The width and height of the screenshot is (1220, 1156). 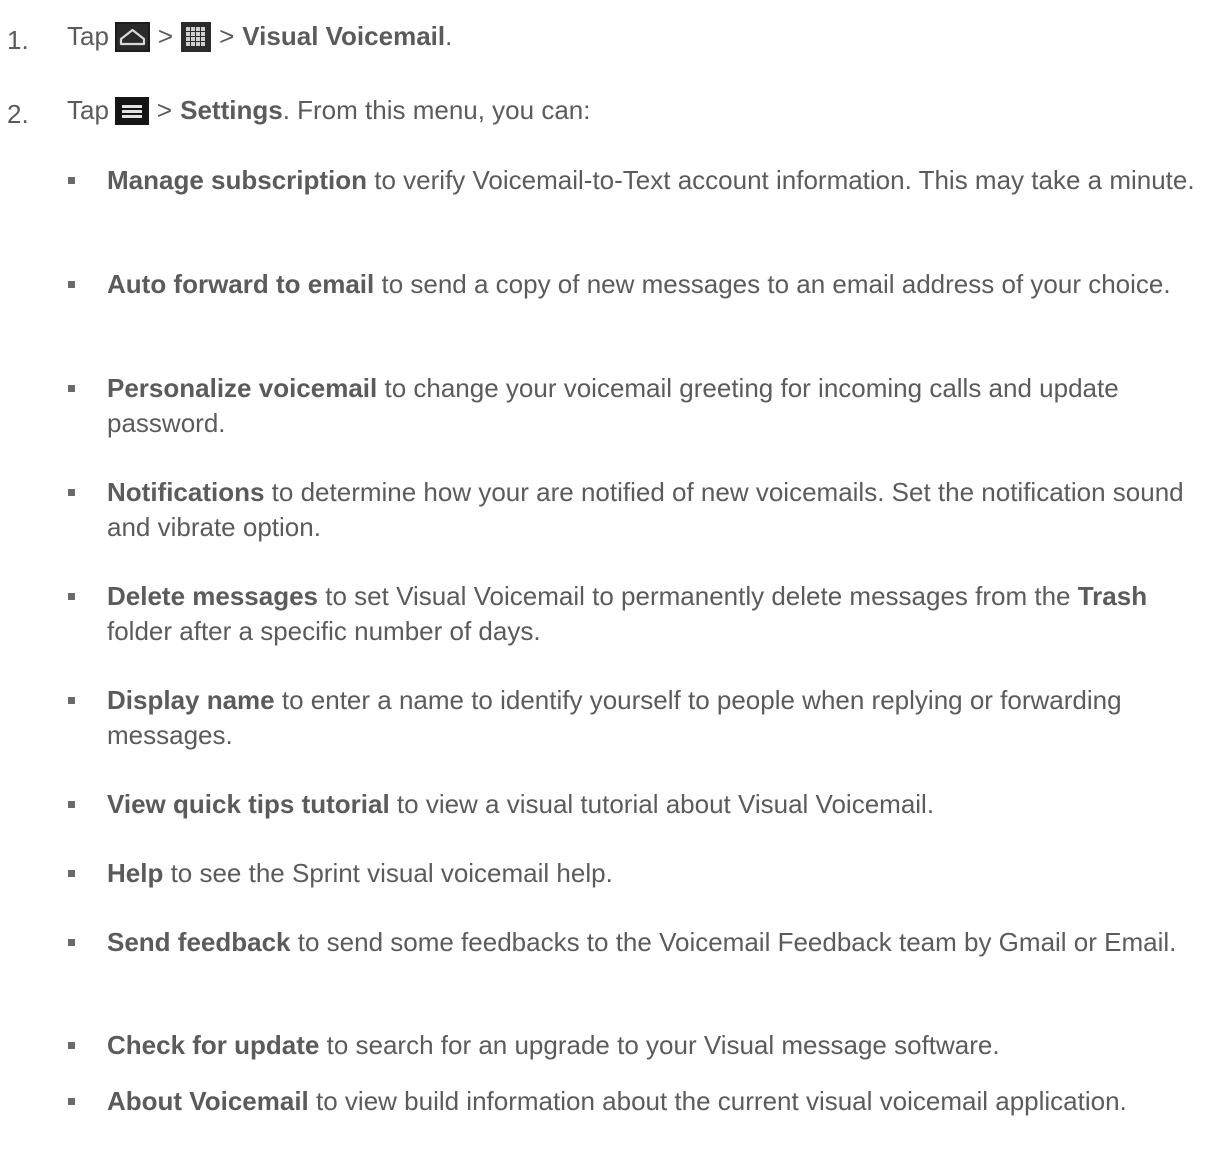 What do you see at coordinates (18, 40) in the screenshot?
I see `step-number: 1.` at bounding box center [18, 40].